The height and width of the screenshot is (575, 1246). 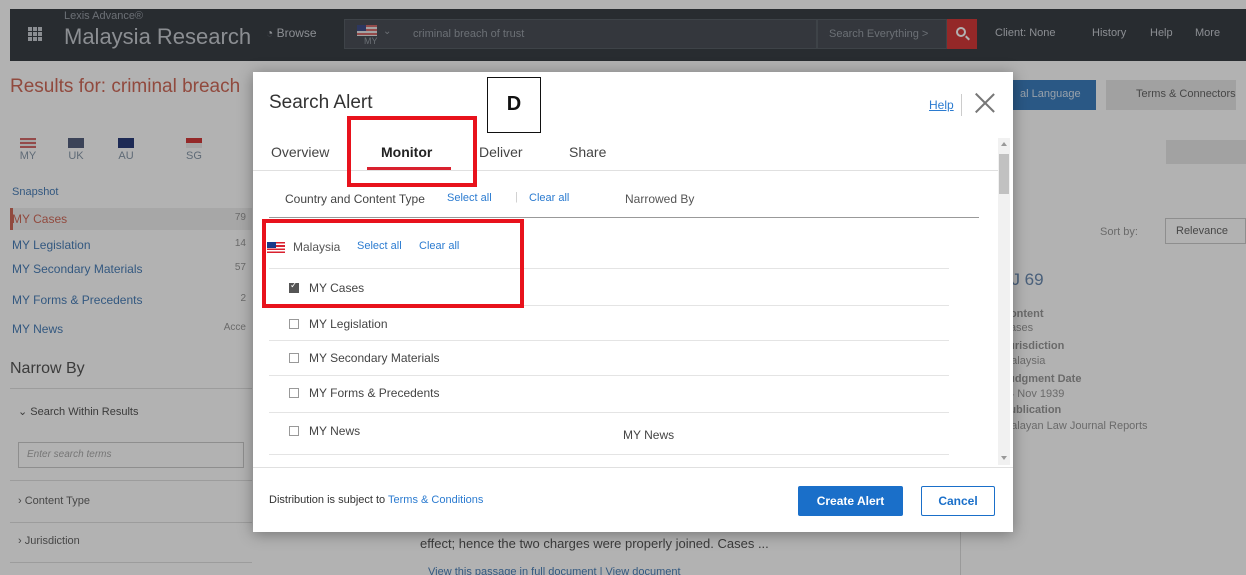 I want to click on checkbox-my-secondary-materials, so click(x=294, y=358).